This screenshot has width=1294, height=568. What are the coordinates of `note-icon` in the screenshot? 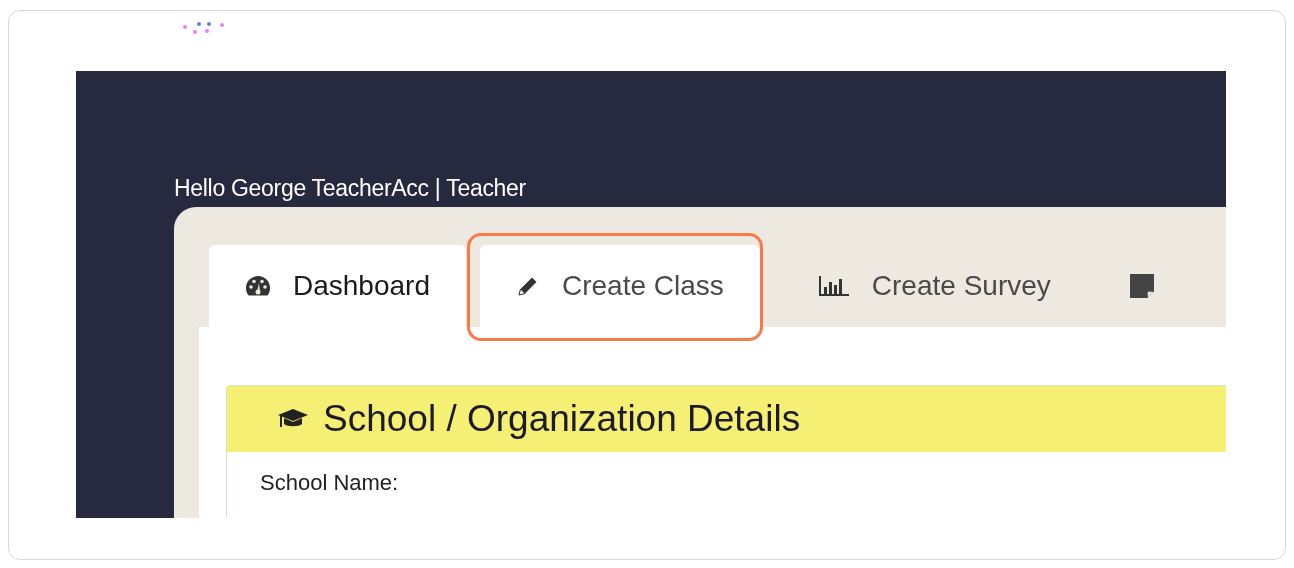 It's located at (1141, 286).